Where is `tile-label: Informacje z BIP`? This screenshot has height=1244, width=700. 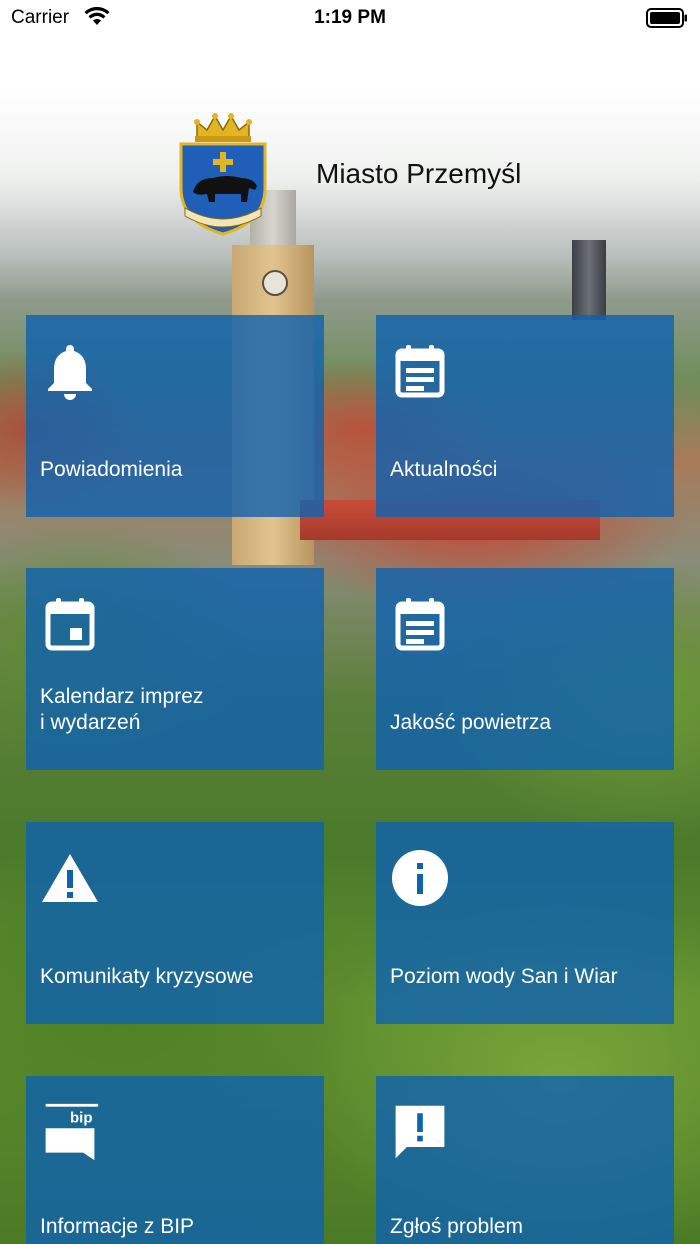 tile-label: Informacje z BIP is located at coordinates (117, 1226).